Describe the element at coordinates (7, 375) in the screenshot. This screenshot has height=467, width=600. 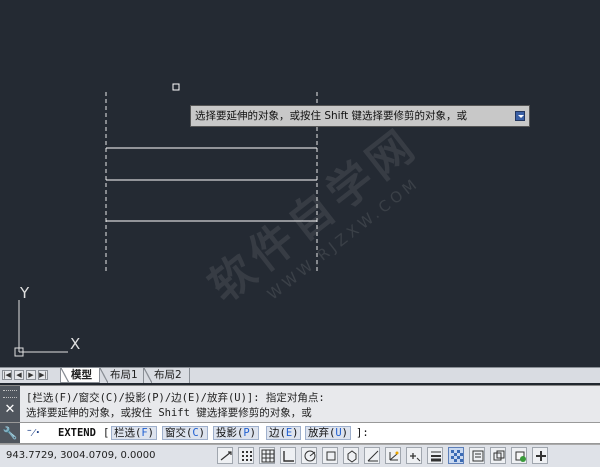
I see `first-tab-icon: |◀` at that location.